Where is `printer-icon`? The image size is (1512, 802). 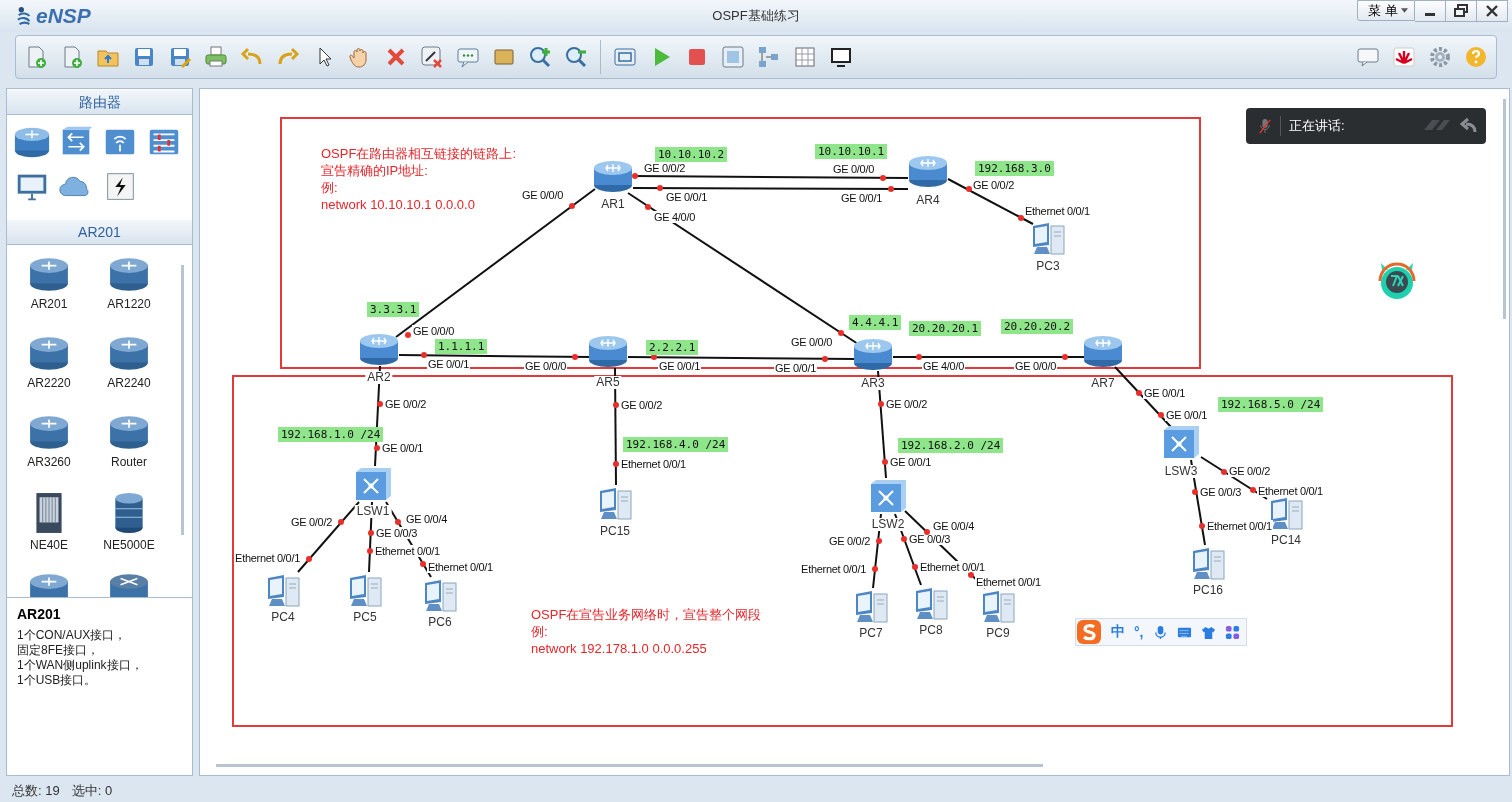
printer-icon is located at coordinates (216, 57).